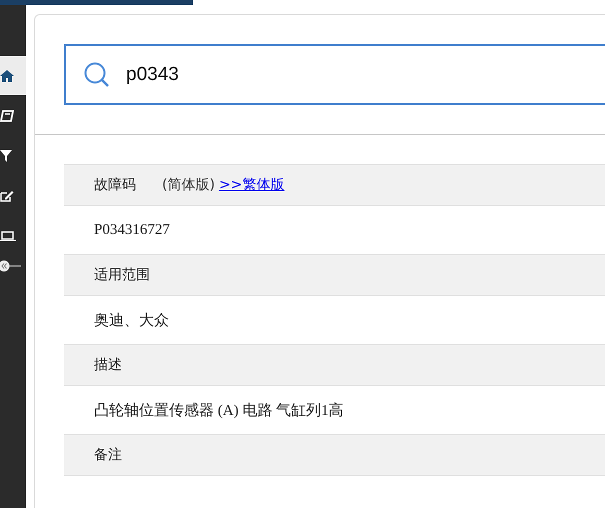 The width and height of the screenshot is (605, 508). What do you see at coordinates (108, 455) in the screenshot?
I see `section-label: 备注` at bounding box center [108, 455].